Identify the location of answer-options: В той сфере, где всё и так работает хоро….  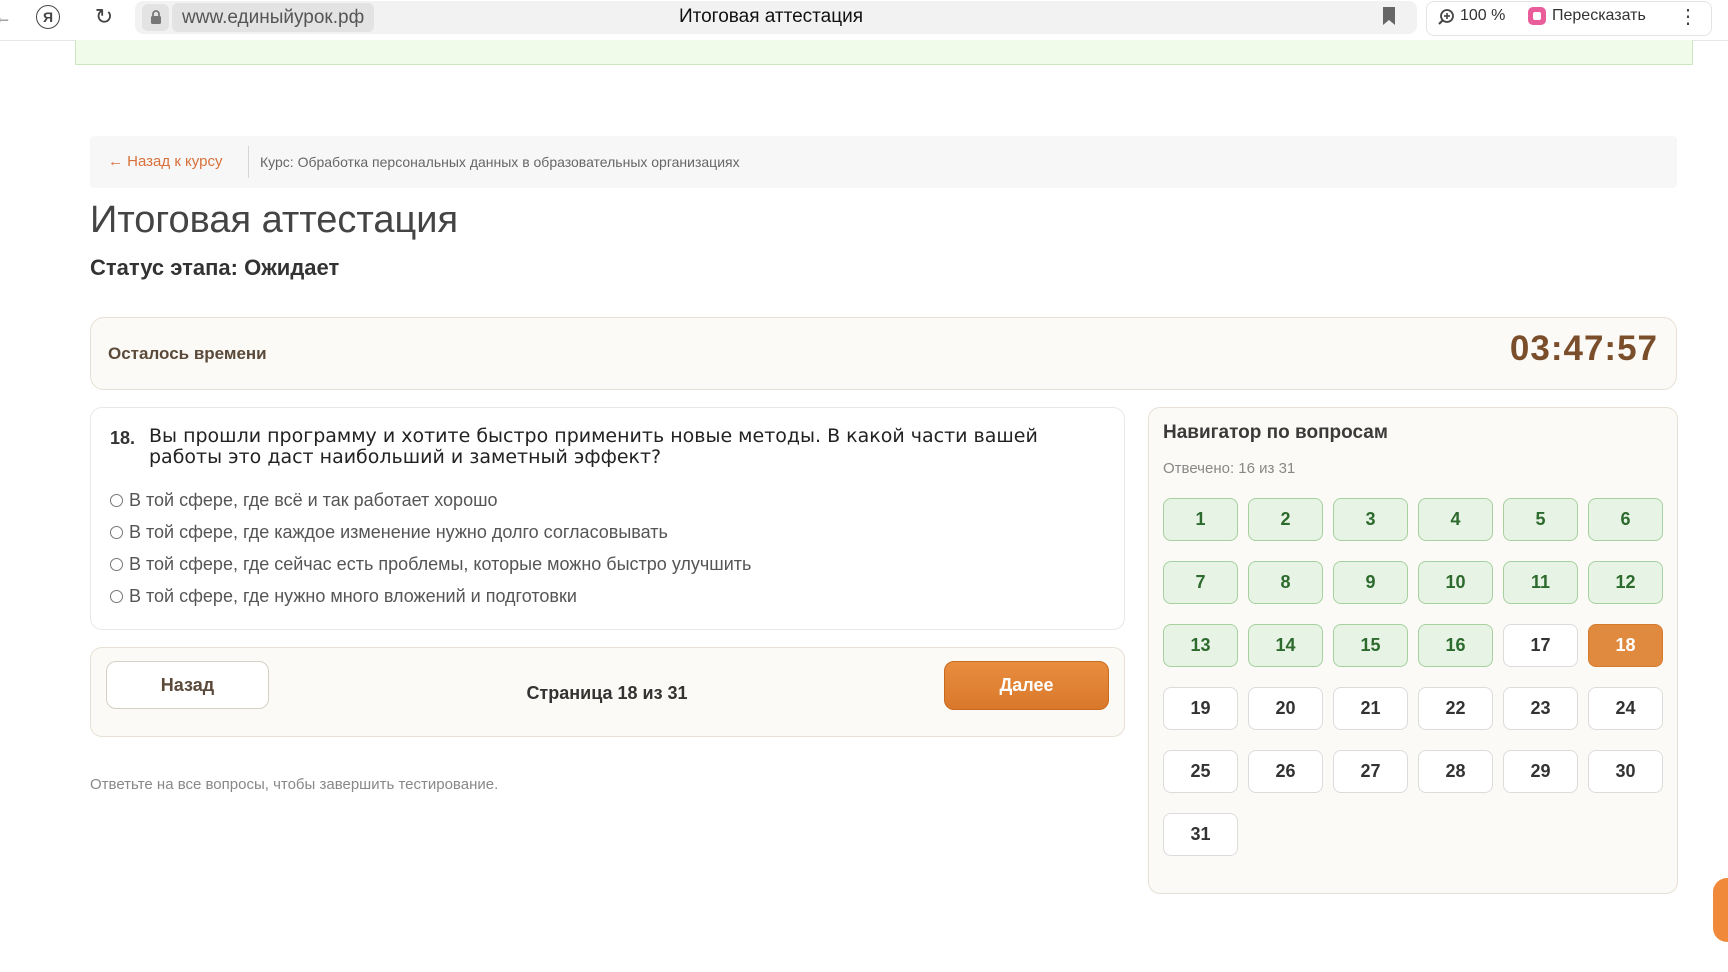
(430, 548).